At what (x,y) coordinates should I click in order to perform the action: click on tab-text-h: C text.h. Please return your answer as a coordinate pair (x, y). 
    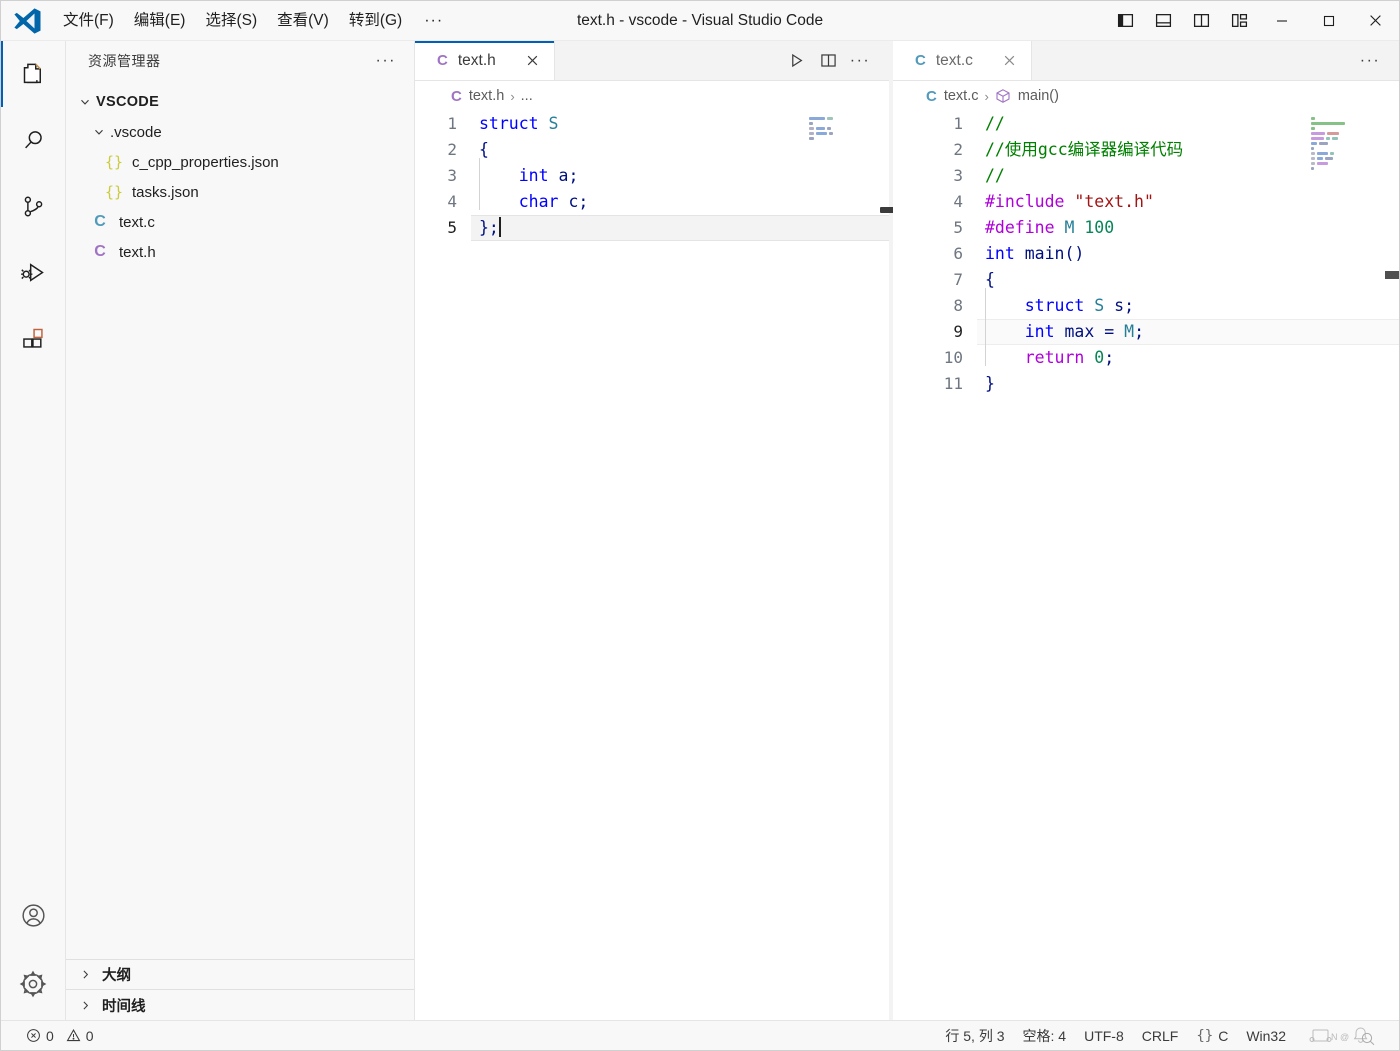
    Looking at the image, I should click on (485, 60).